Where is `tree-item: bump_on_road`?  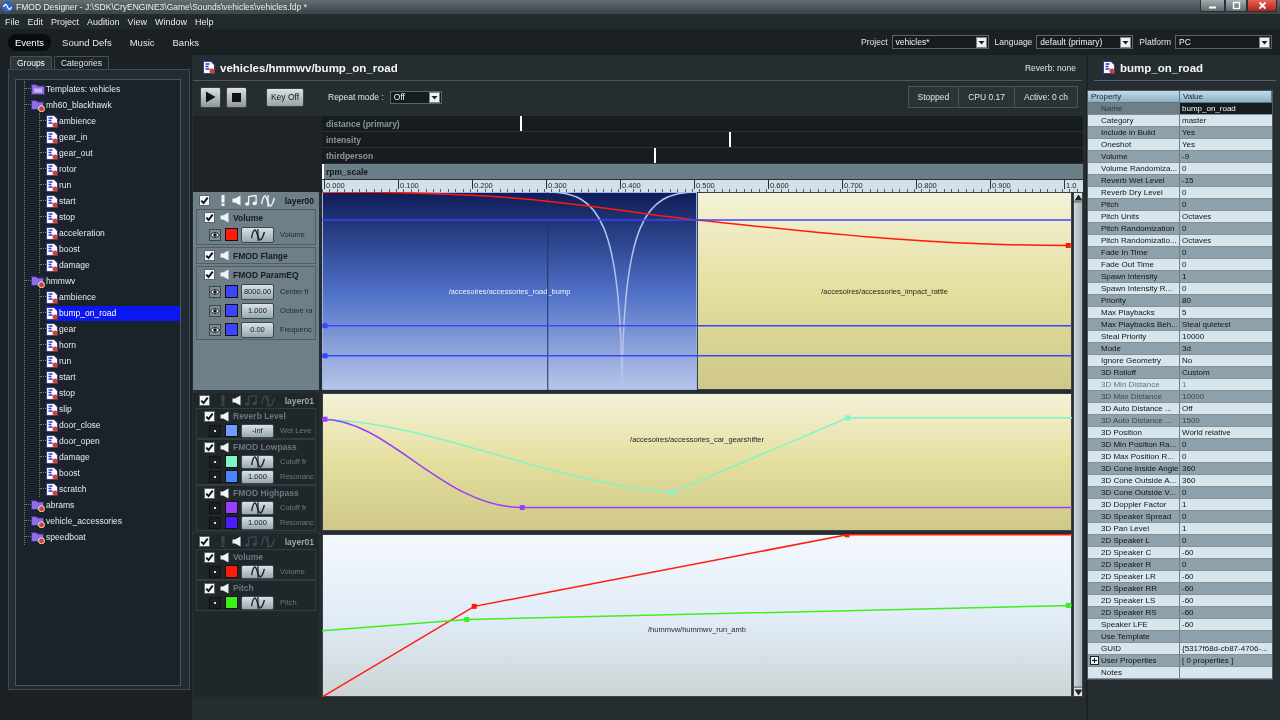
tree-item: bump_on_road is located at coordinates (113, 313).